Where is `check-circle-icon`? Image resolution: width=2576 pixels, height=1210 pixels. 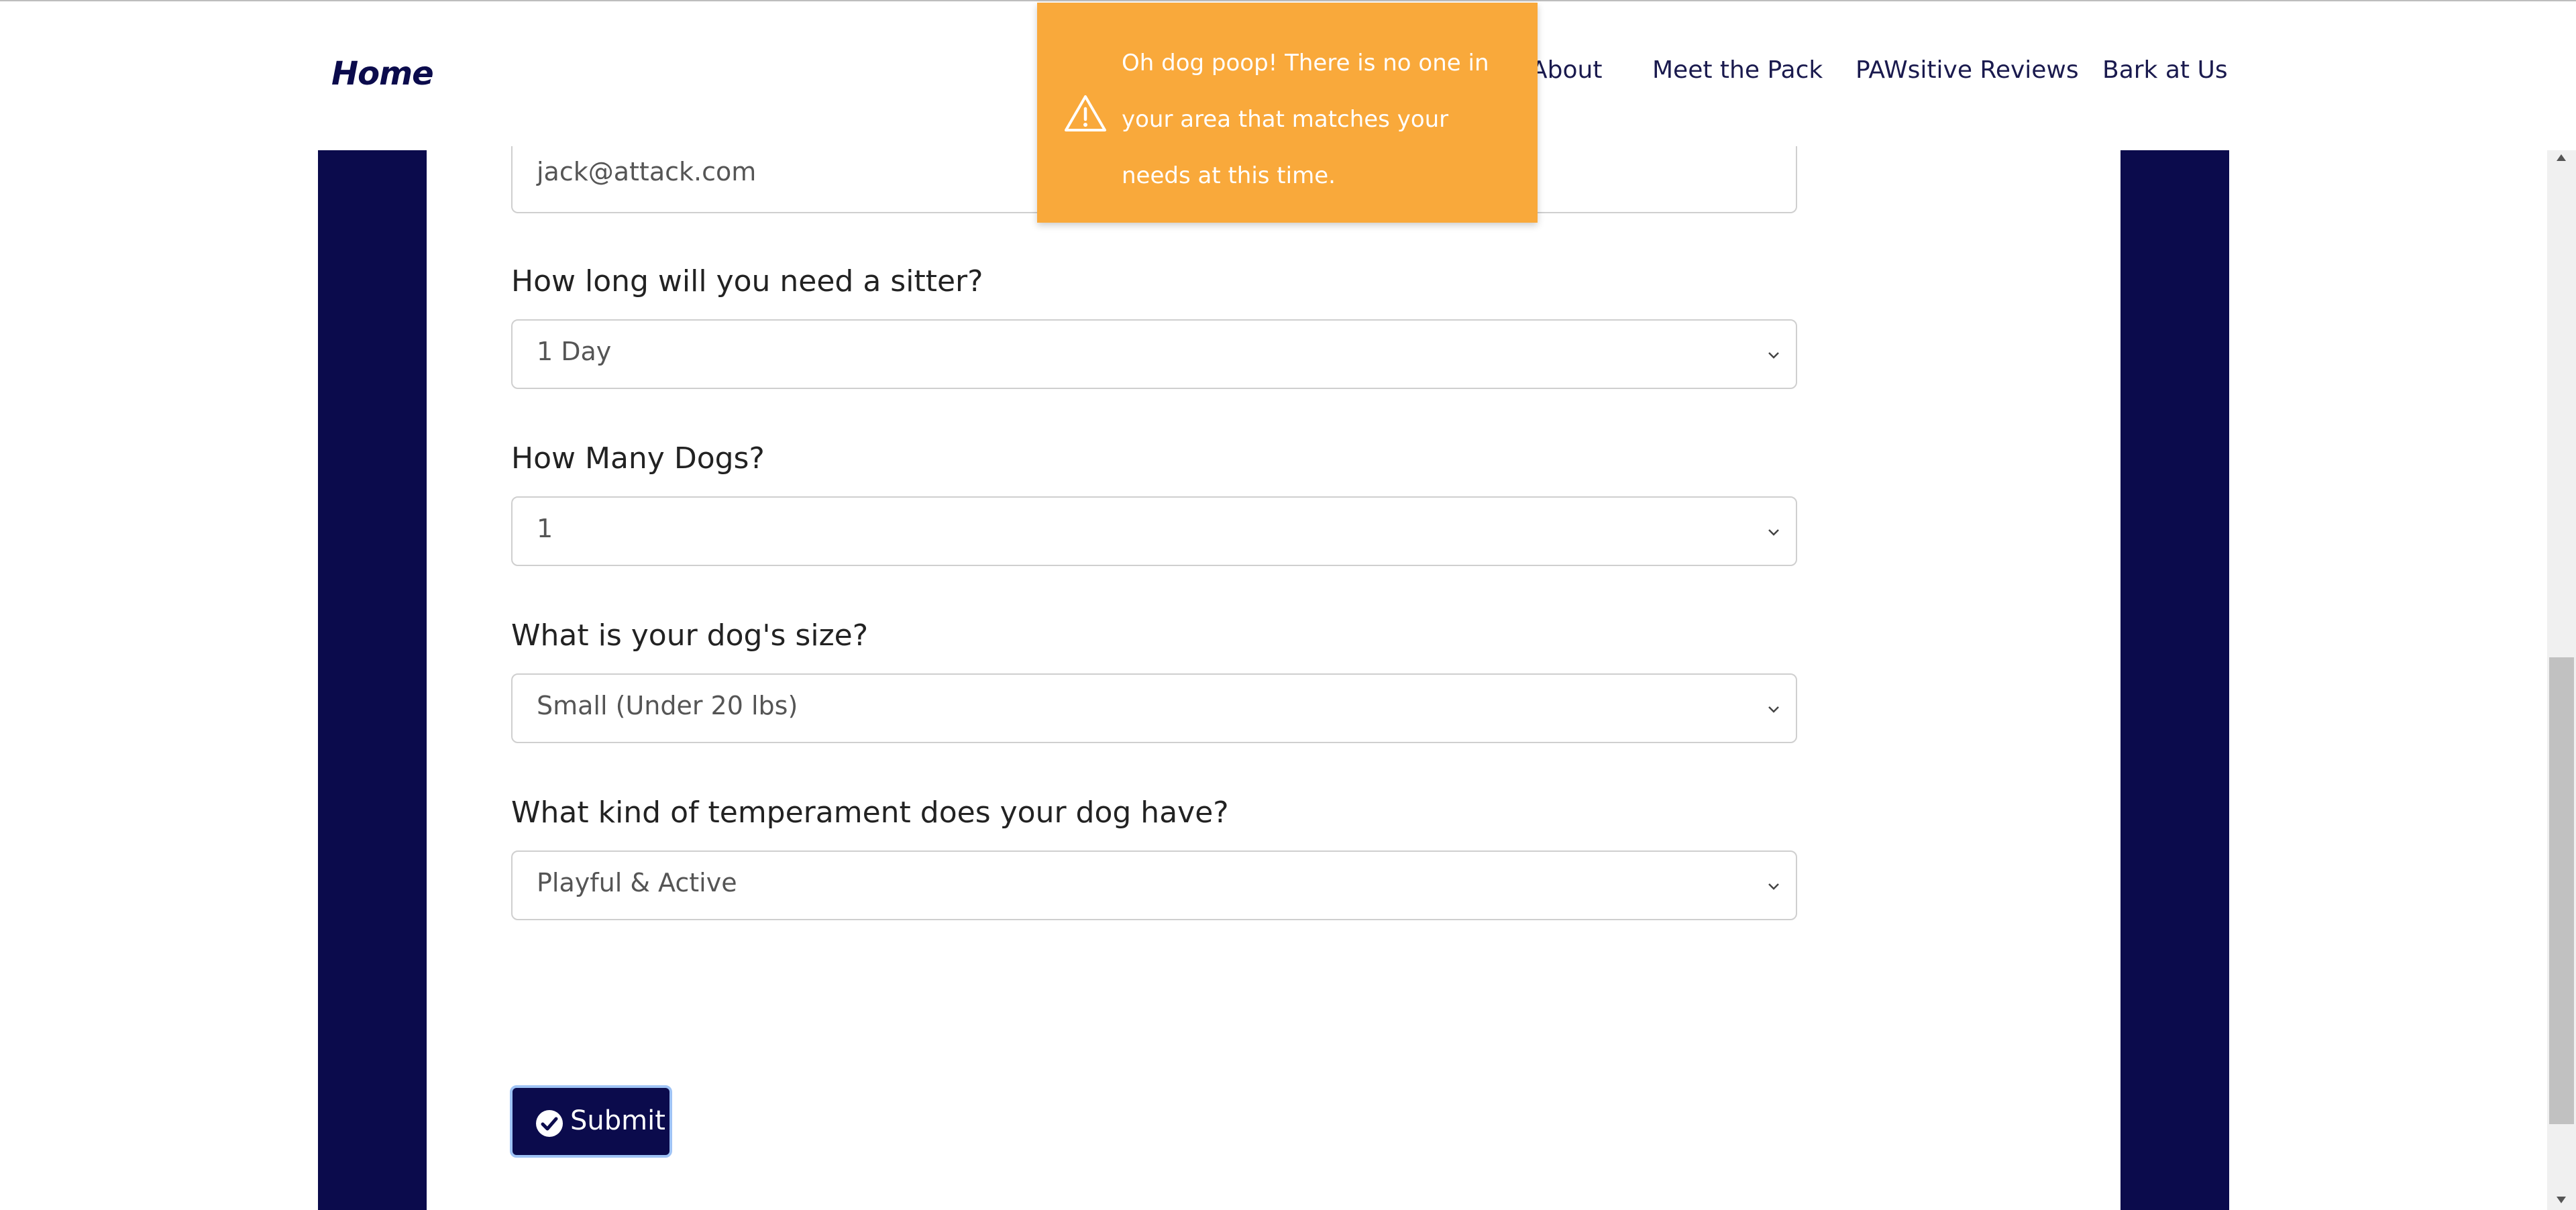 check-circle-icon is located at coordinates (549, 1123).